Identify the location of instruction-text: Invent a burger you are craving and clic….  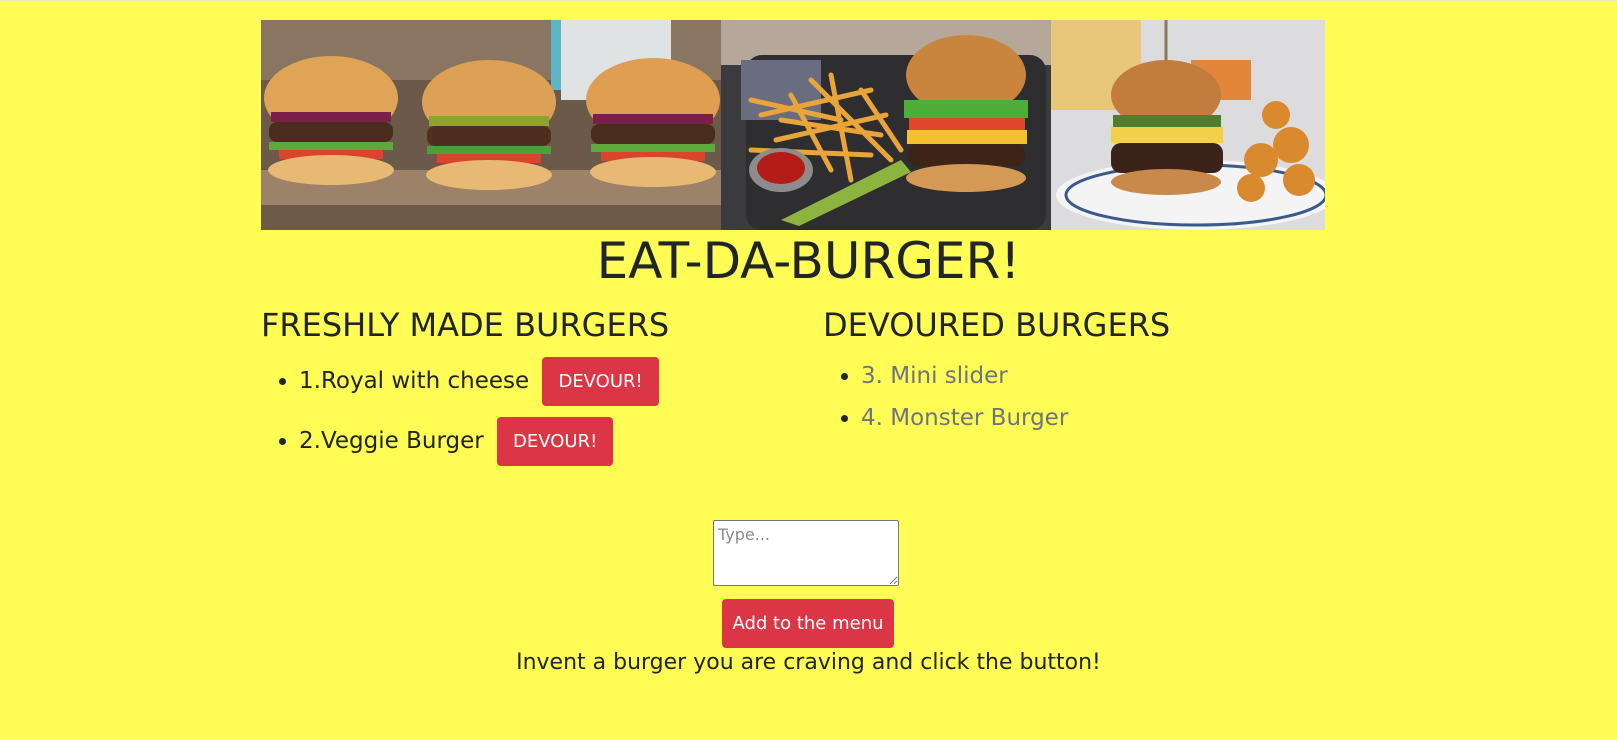
(808, 662).